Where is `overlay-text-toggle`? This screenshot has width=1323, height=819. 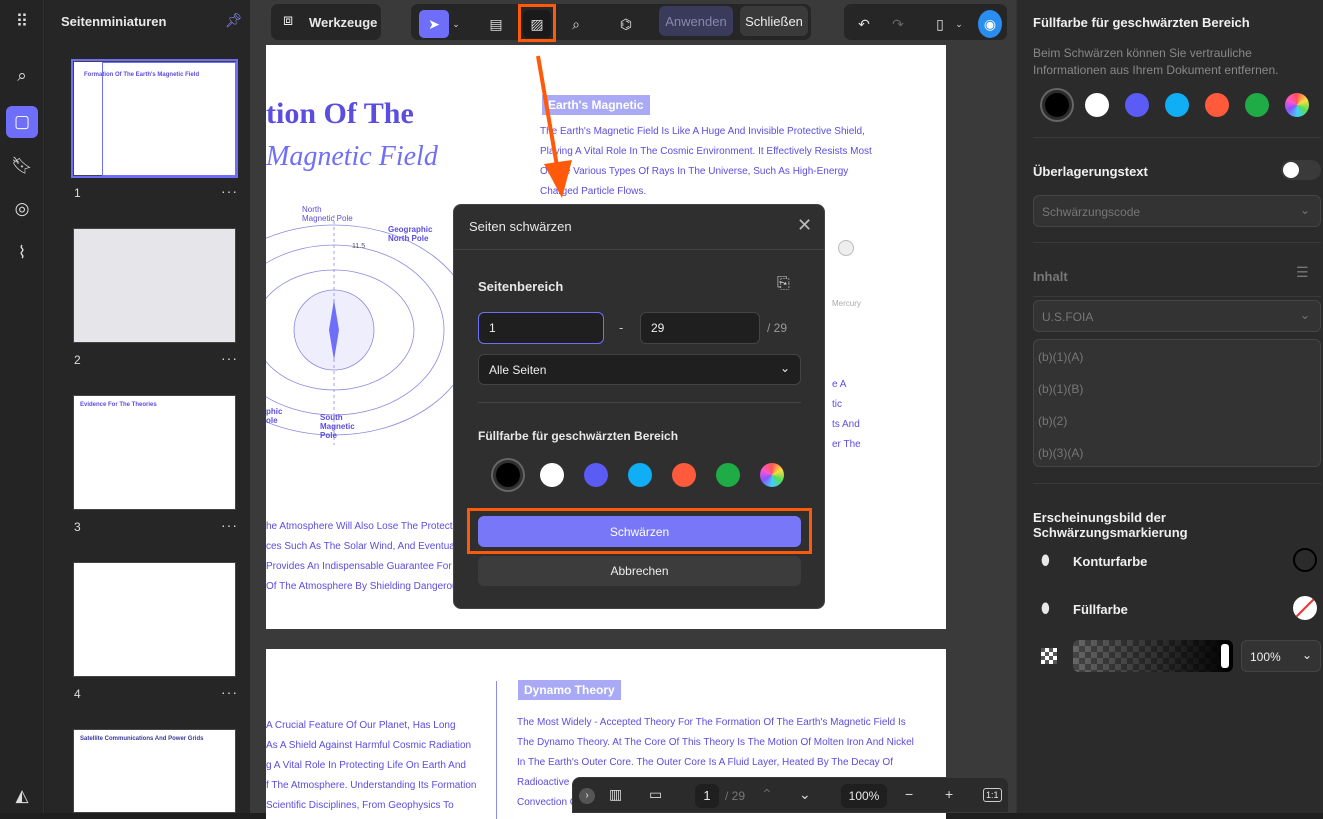
overlay-text-toggle is located at coordinates (1301, 170).